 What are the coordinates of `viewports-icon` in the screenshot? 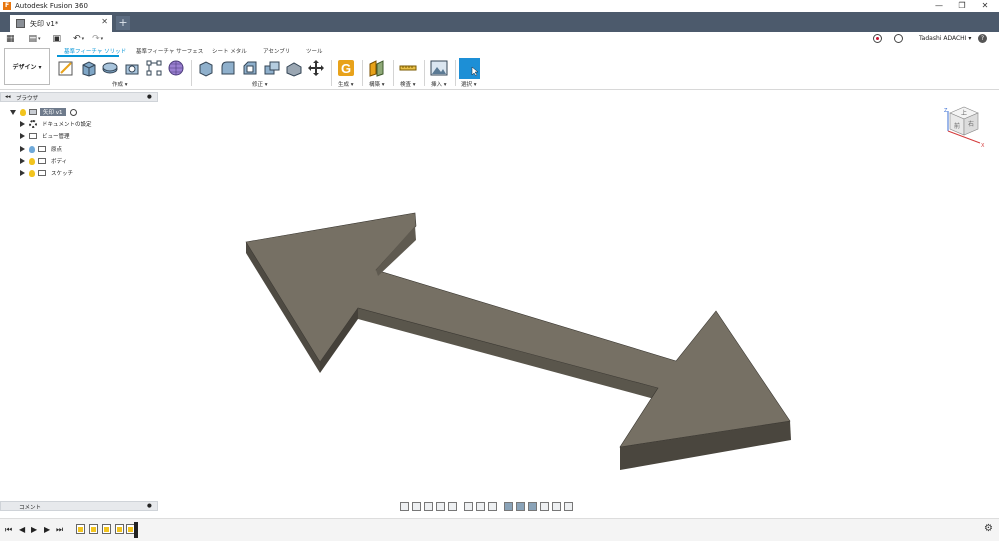 It's located at (492, 506).